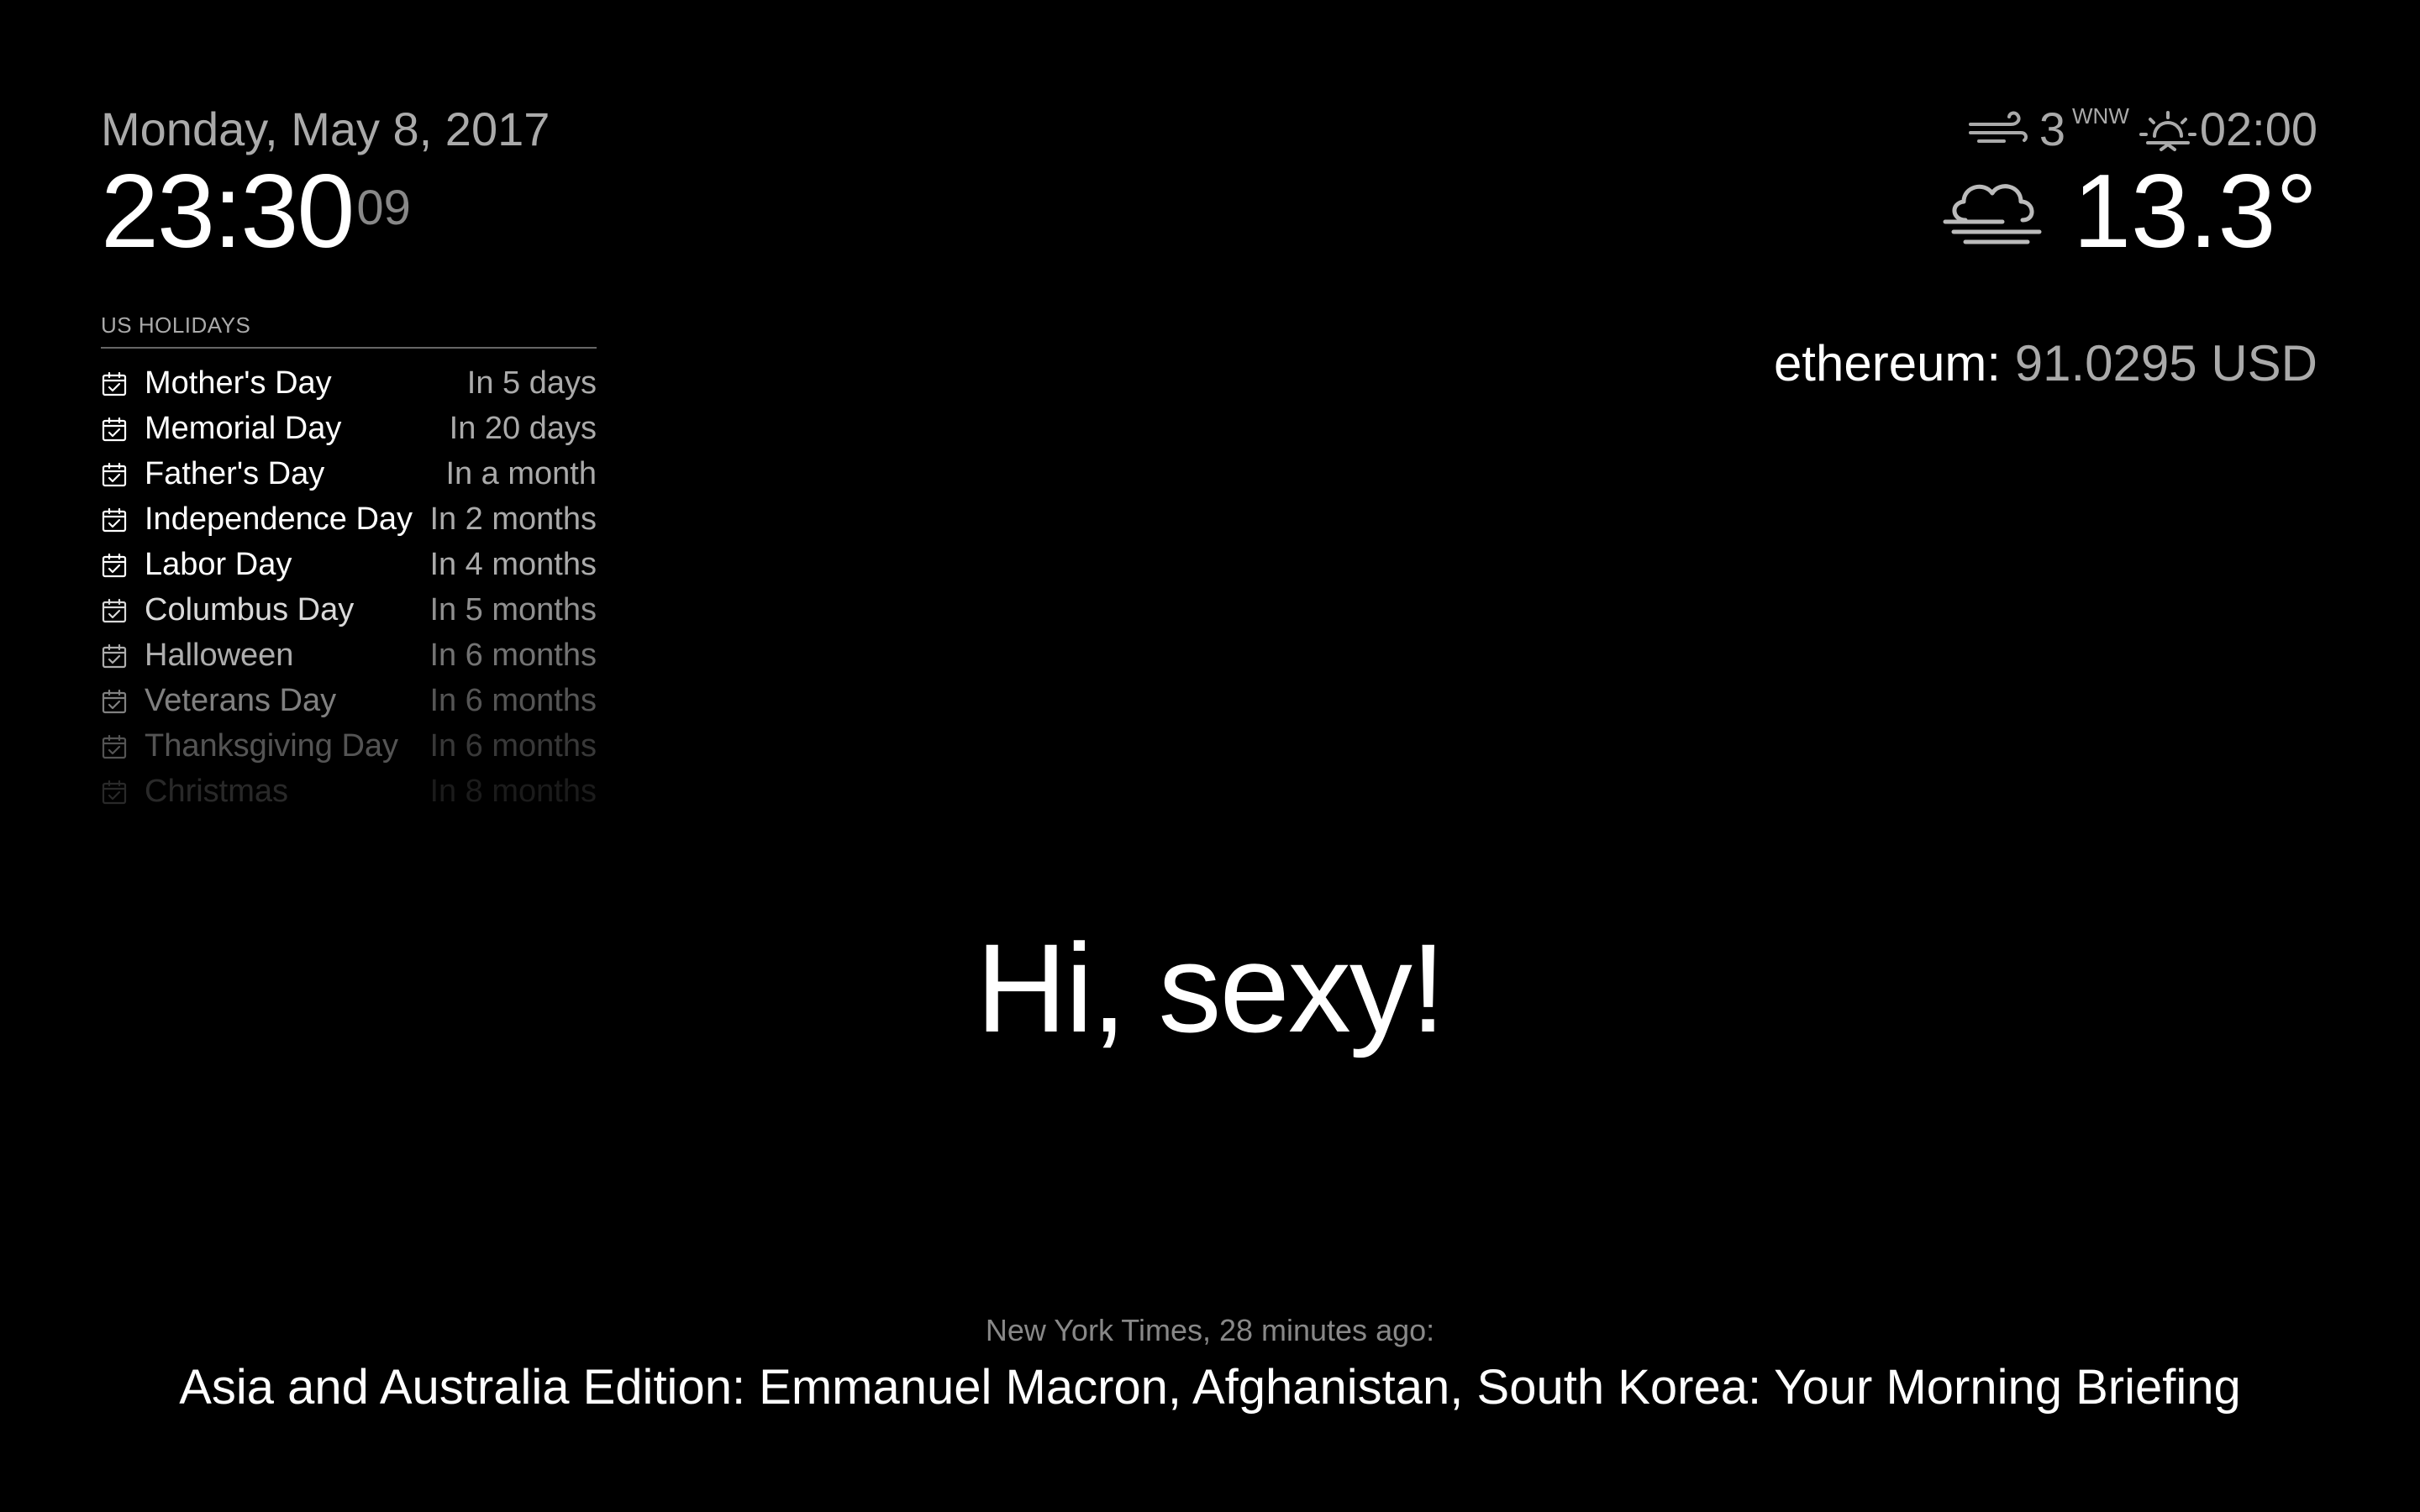 This screenshot has width=2420, height=1512. I want to click on weather-current-row: 13.3°, so click(2128, 212).